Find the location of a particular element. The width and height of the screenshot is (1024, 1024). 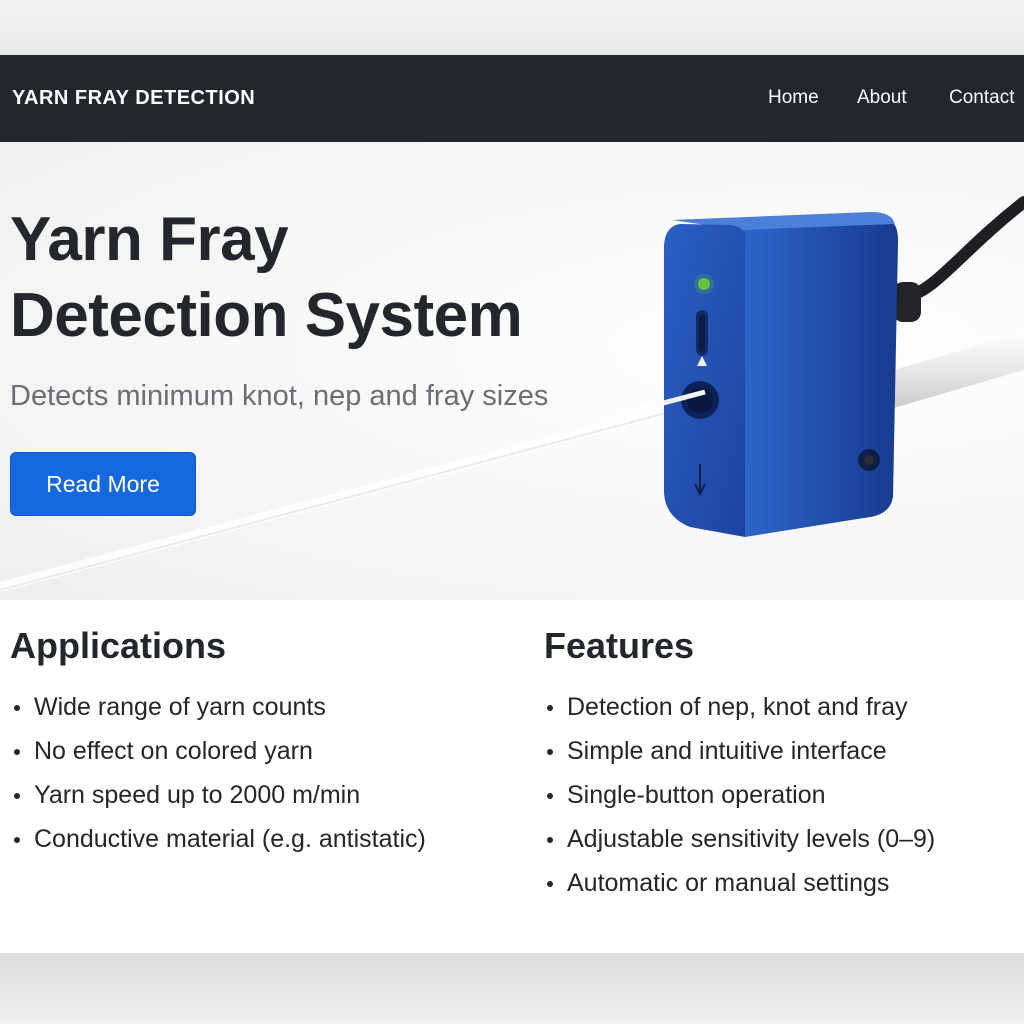

list-item: Automatic or manual settings is located at coordinates (739, 883).